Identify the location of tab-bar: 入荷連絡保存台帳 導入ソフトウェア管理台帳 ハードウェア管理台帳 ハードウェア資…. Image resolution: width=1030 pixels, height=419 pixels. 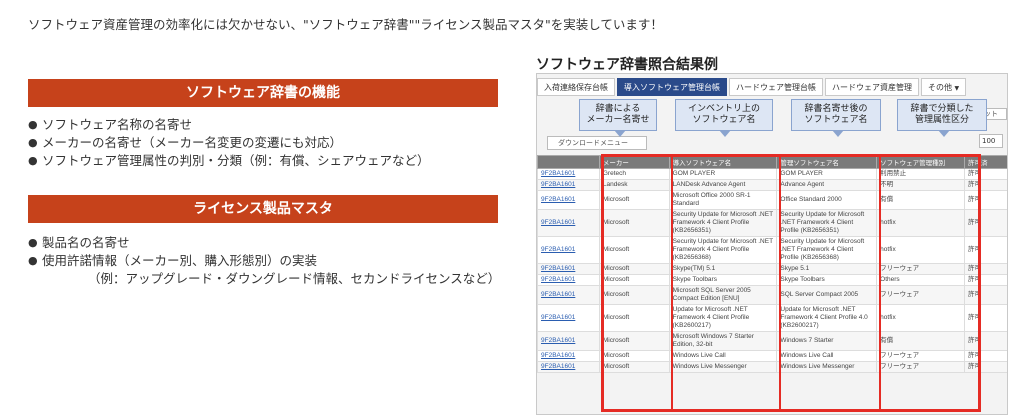
(752, 87).